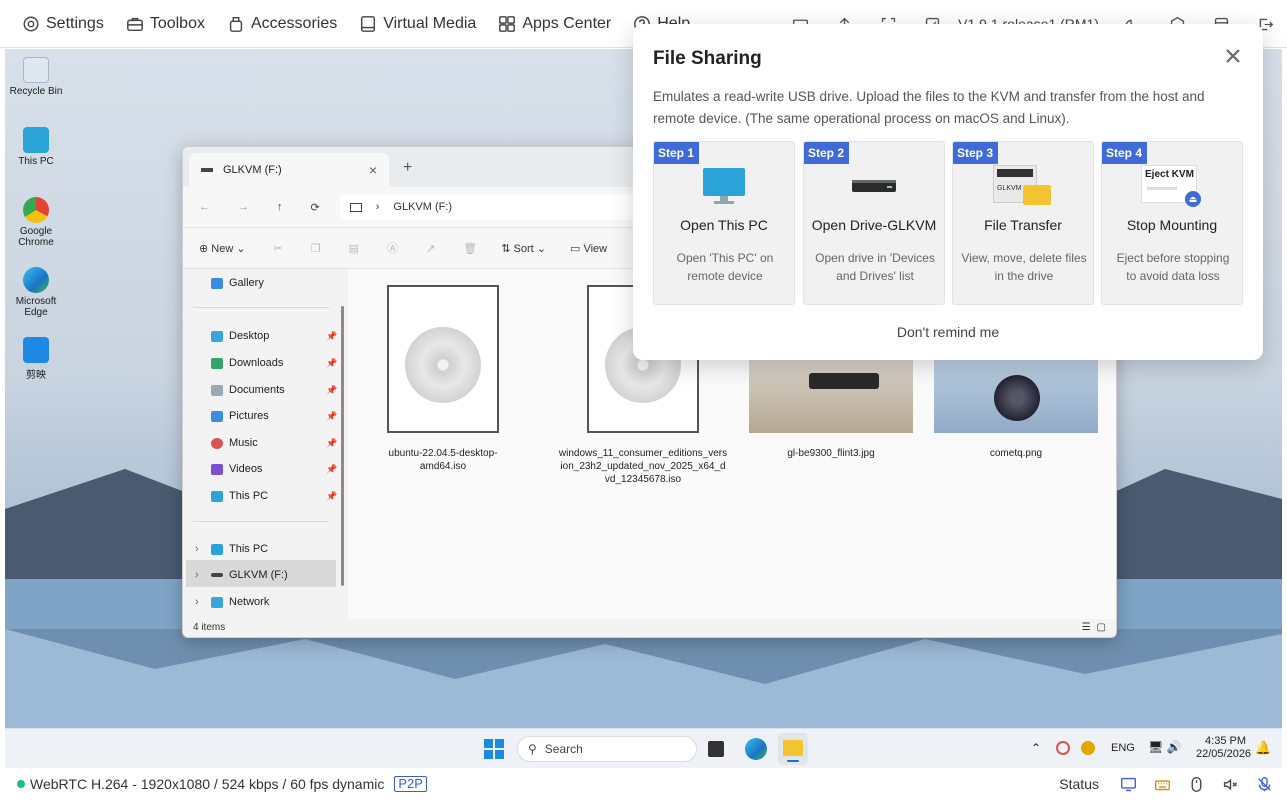 This screenshot has height=800, width=1287. What do you see at coordinates (204, 207) in the screenshot?
I see `back-arrow-icon: ←` at bounding box center [204, 207].